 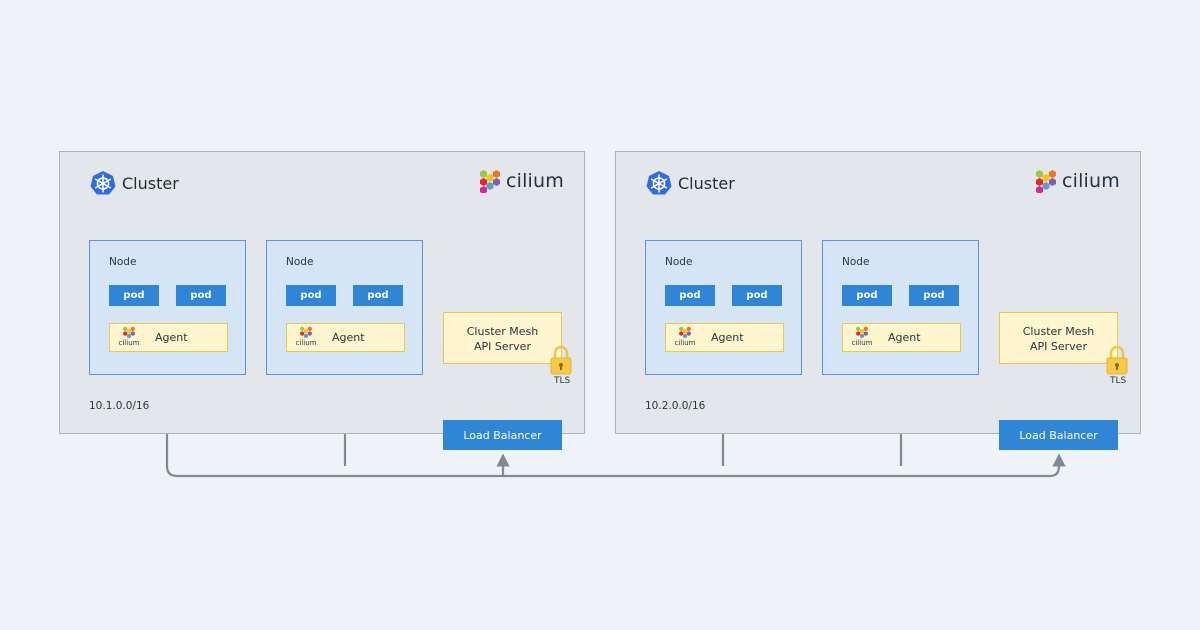 I want to click on cluster-cidr: 10.1.0.0/16, so click(x=119, y=406).